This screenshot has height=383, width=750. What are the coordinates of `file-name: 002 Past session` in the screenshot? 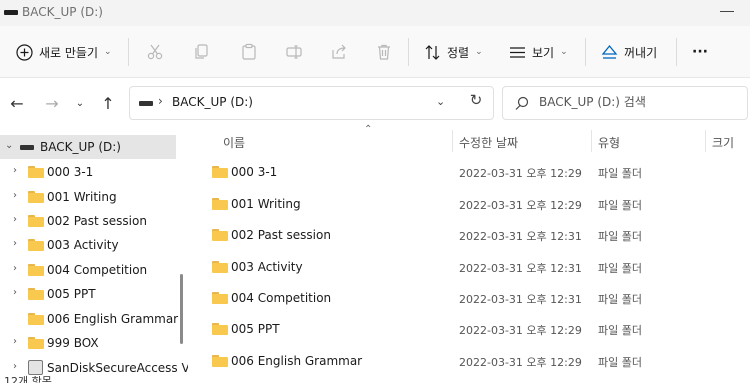 It's located at (281, 235).